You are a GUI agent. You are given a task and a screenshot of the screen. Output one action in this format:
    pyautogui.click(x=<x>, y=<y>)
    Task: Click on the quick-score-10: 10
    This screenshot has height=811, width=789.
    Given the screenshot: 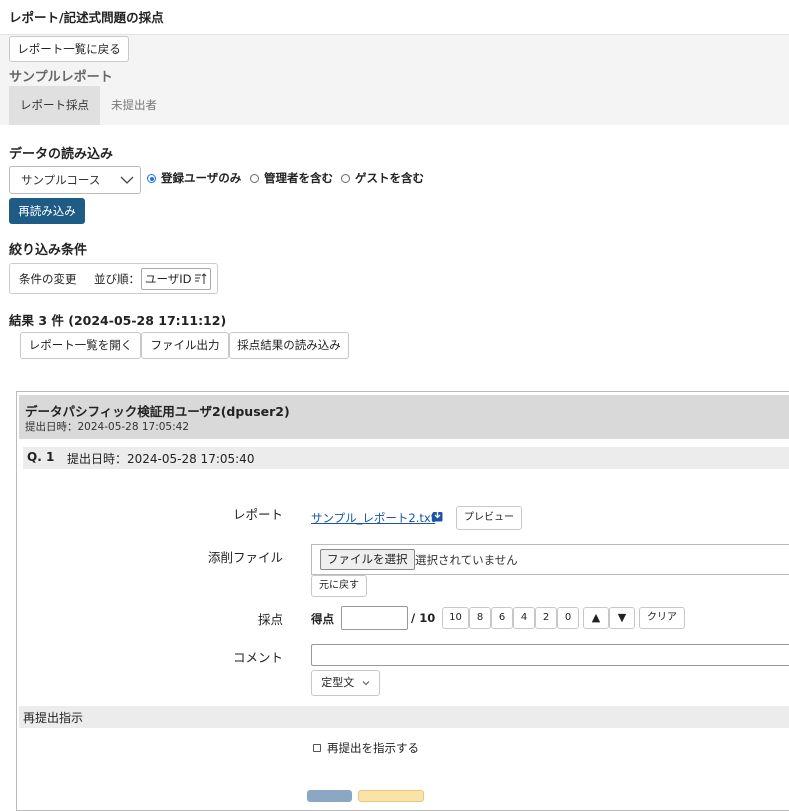 What is the action you would take?
    pyautogui.click(x=455, y=618)
    